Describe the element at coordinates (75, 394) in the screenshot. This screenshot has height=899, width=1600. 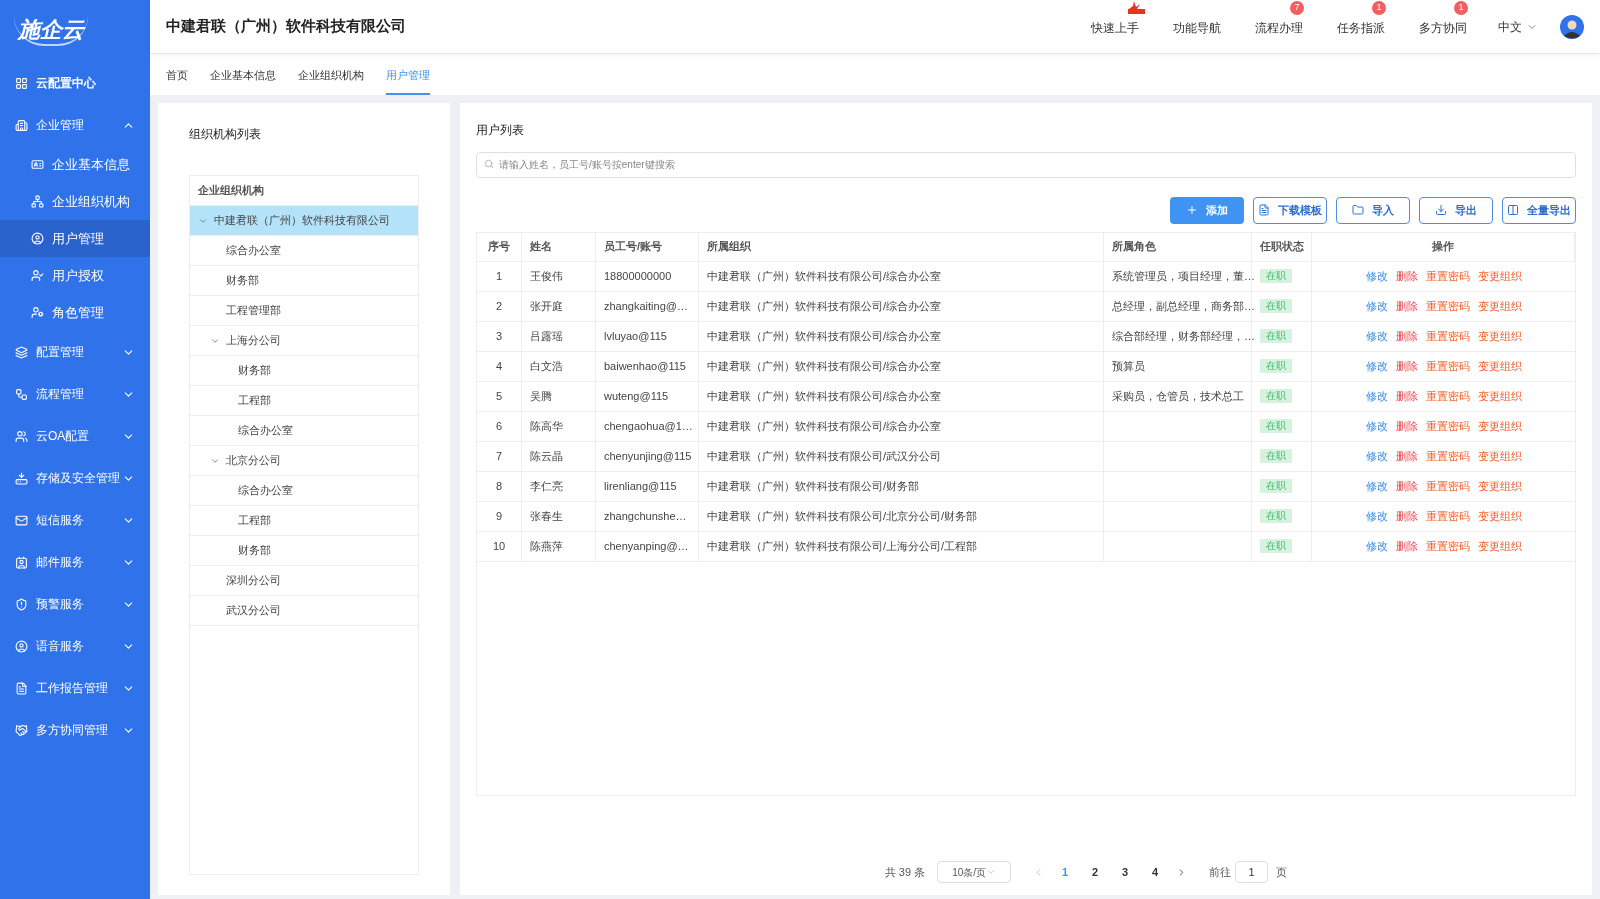
I see `sidebar-group: 流程管理` at that location.